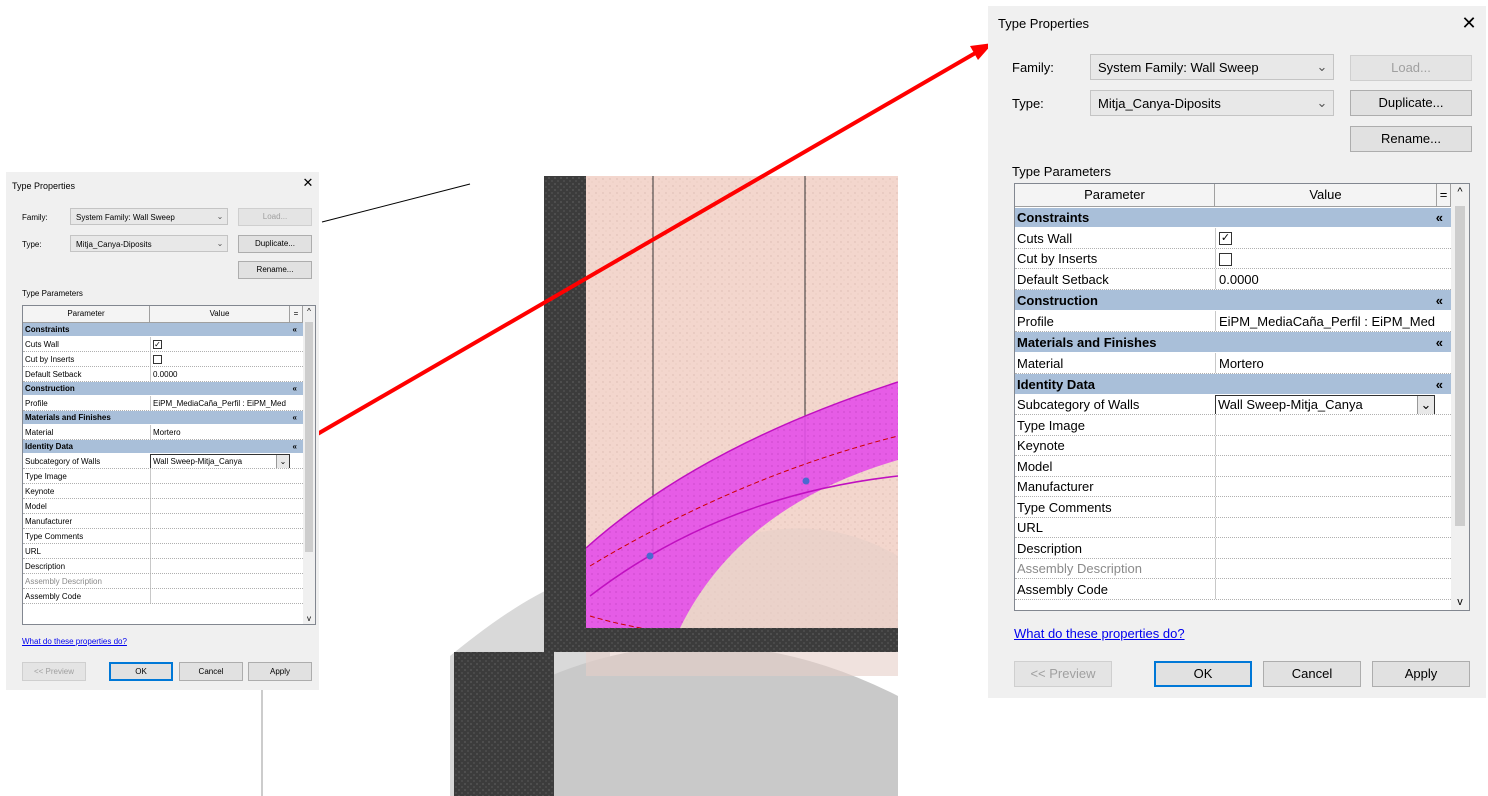 Image resolution: width=1488 pixels, height=796 pixels. What do you see at coordinates (1290, 404) in the screenshot?
I see `subcategory-value: Wall Sweep-Mitja_Canya` at bounding box center [1290, 404].